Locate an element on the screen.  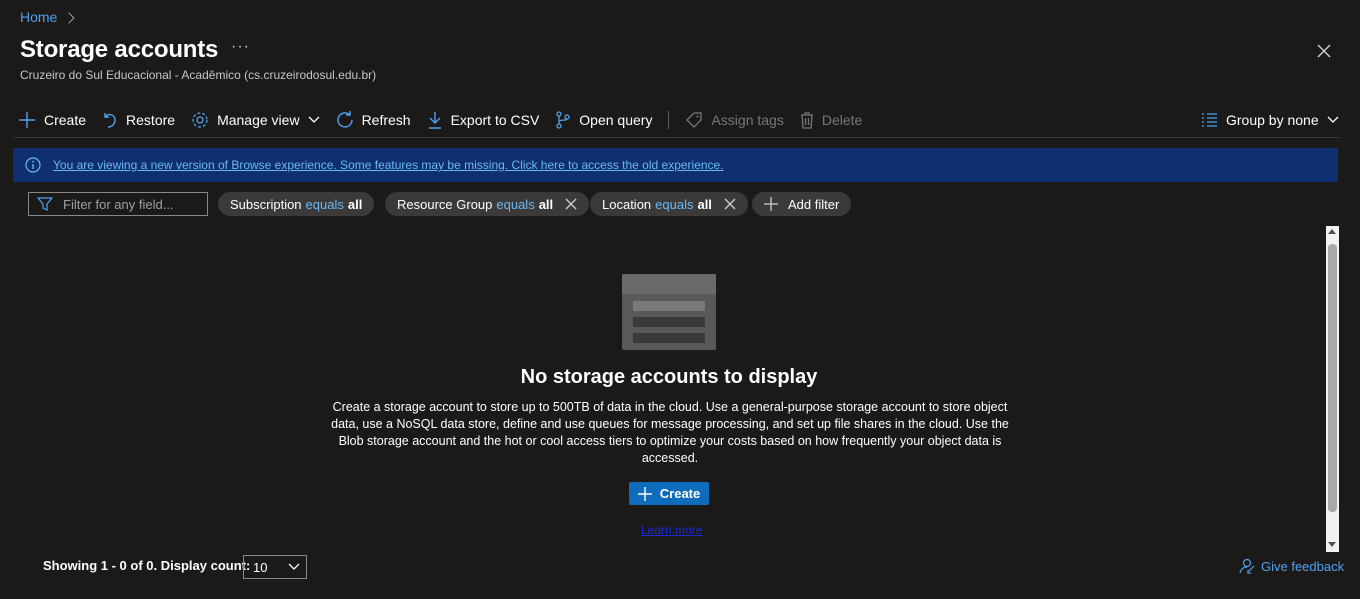
create-storage-account-button: Create is located at coordinates (669, 493).